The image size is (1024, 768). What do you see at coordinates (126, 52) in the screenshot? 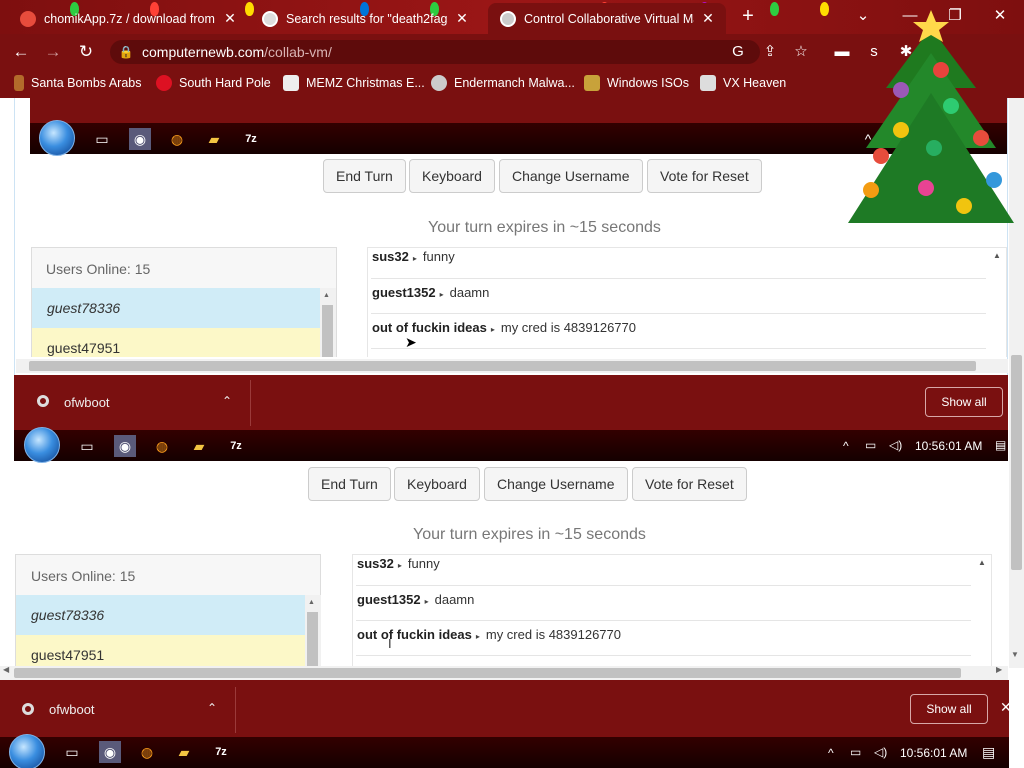
I see `lock-icon: 🔒` at bounding box center [126, 52].